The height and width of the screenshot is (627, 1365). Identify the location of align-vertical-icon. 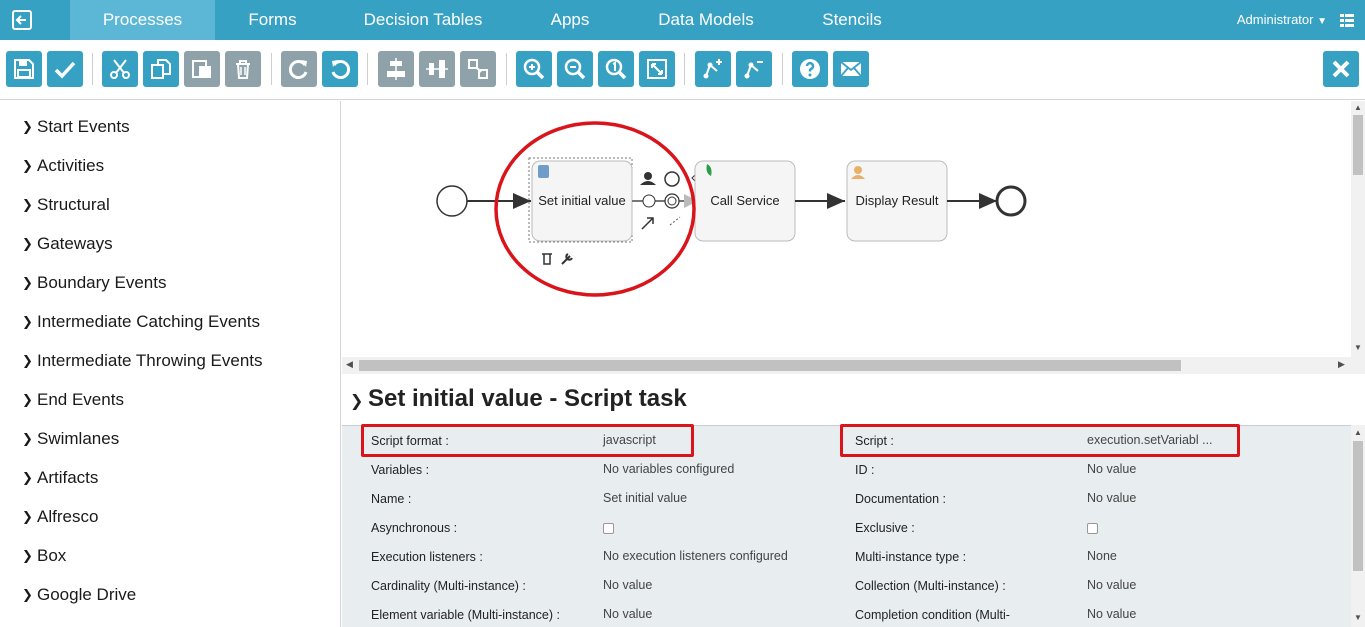
(437, 69).